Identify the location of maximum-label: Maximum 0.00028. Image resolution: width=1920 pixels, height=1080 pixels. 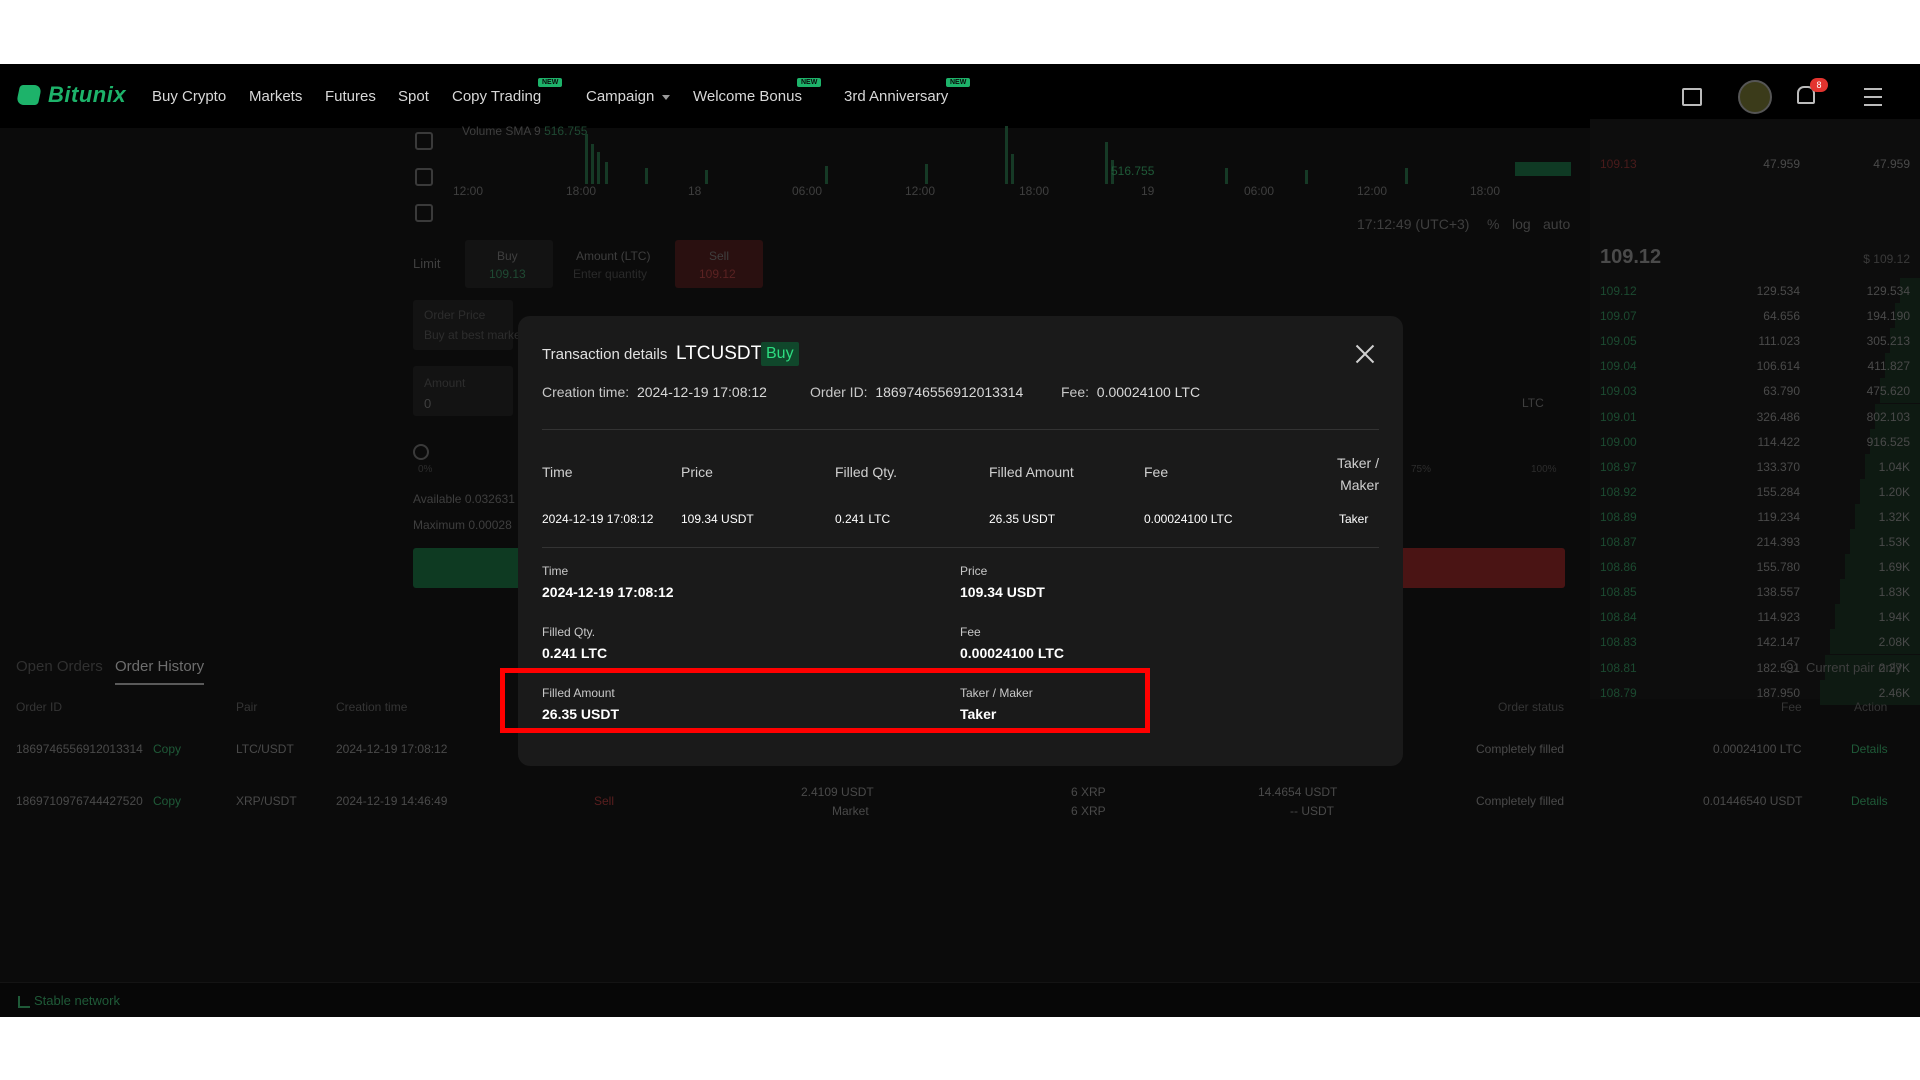
(462, 525).